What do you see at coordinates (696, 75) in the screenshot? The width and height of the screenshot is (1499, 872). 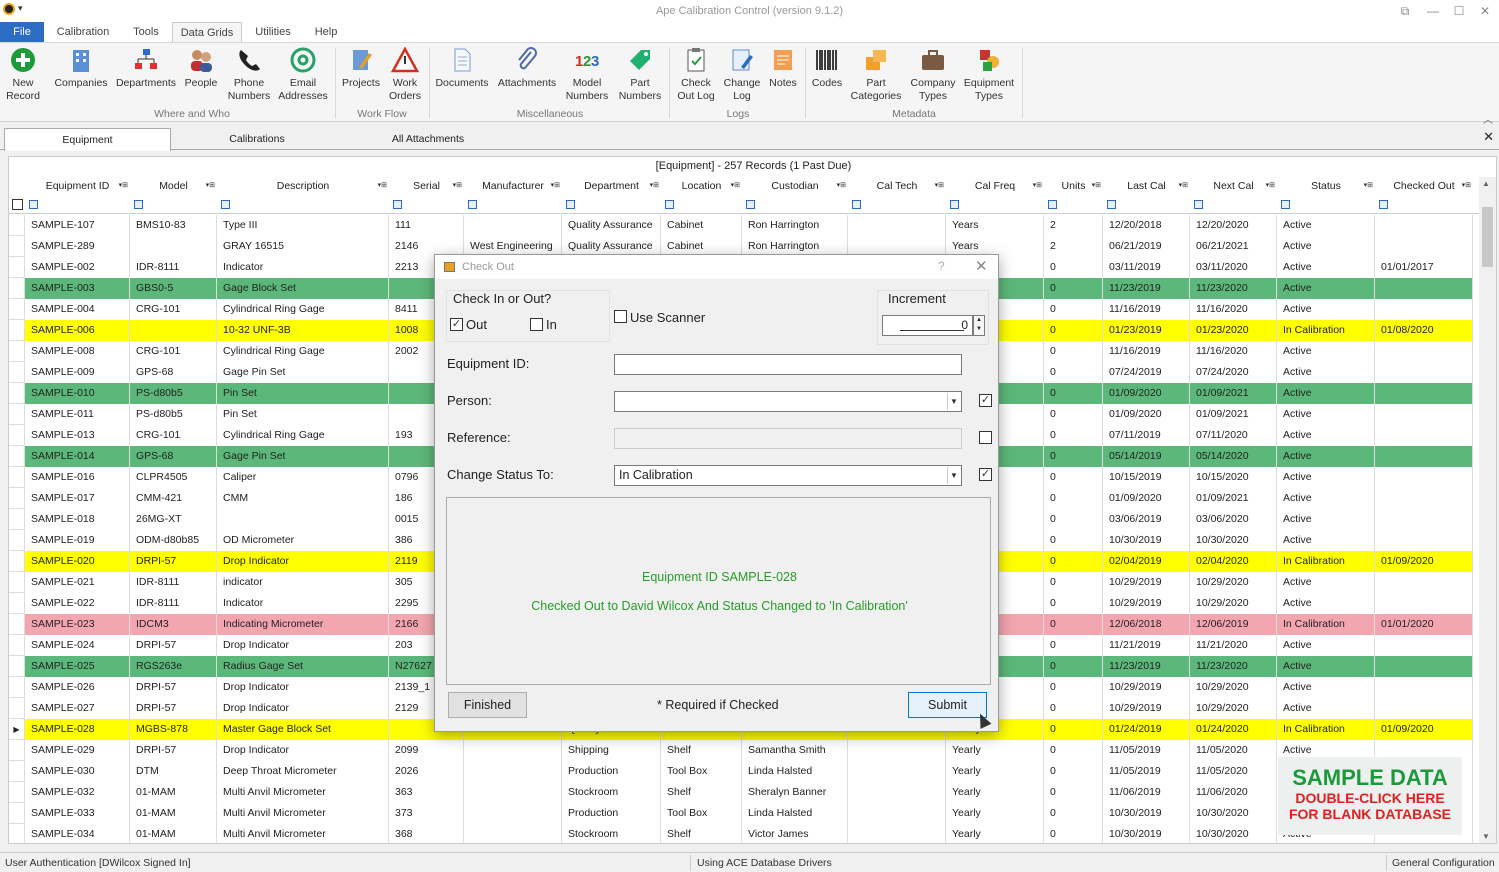 I see `check-out-log-button: Check Out Log` at bounding box center [696, 75].